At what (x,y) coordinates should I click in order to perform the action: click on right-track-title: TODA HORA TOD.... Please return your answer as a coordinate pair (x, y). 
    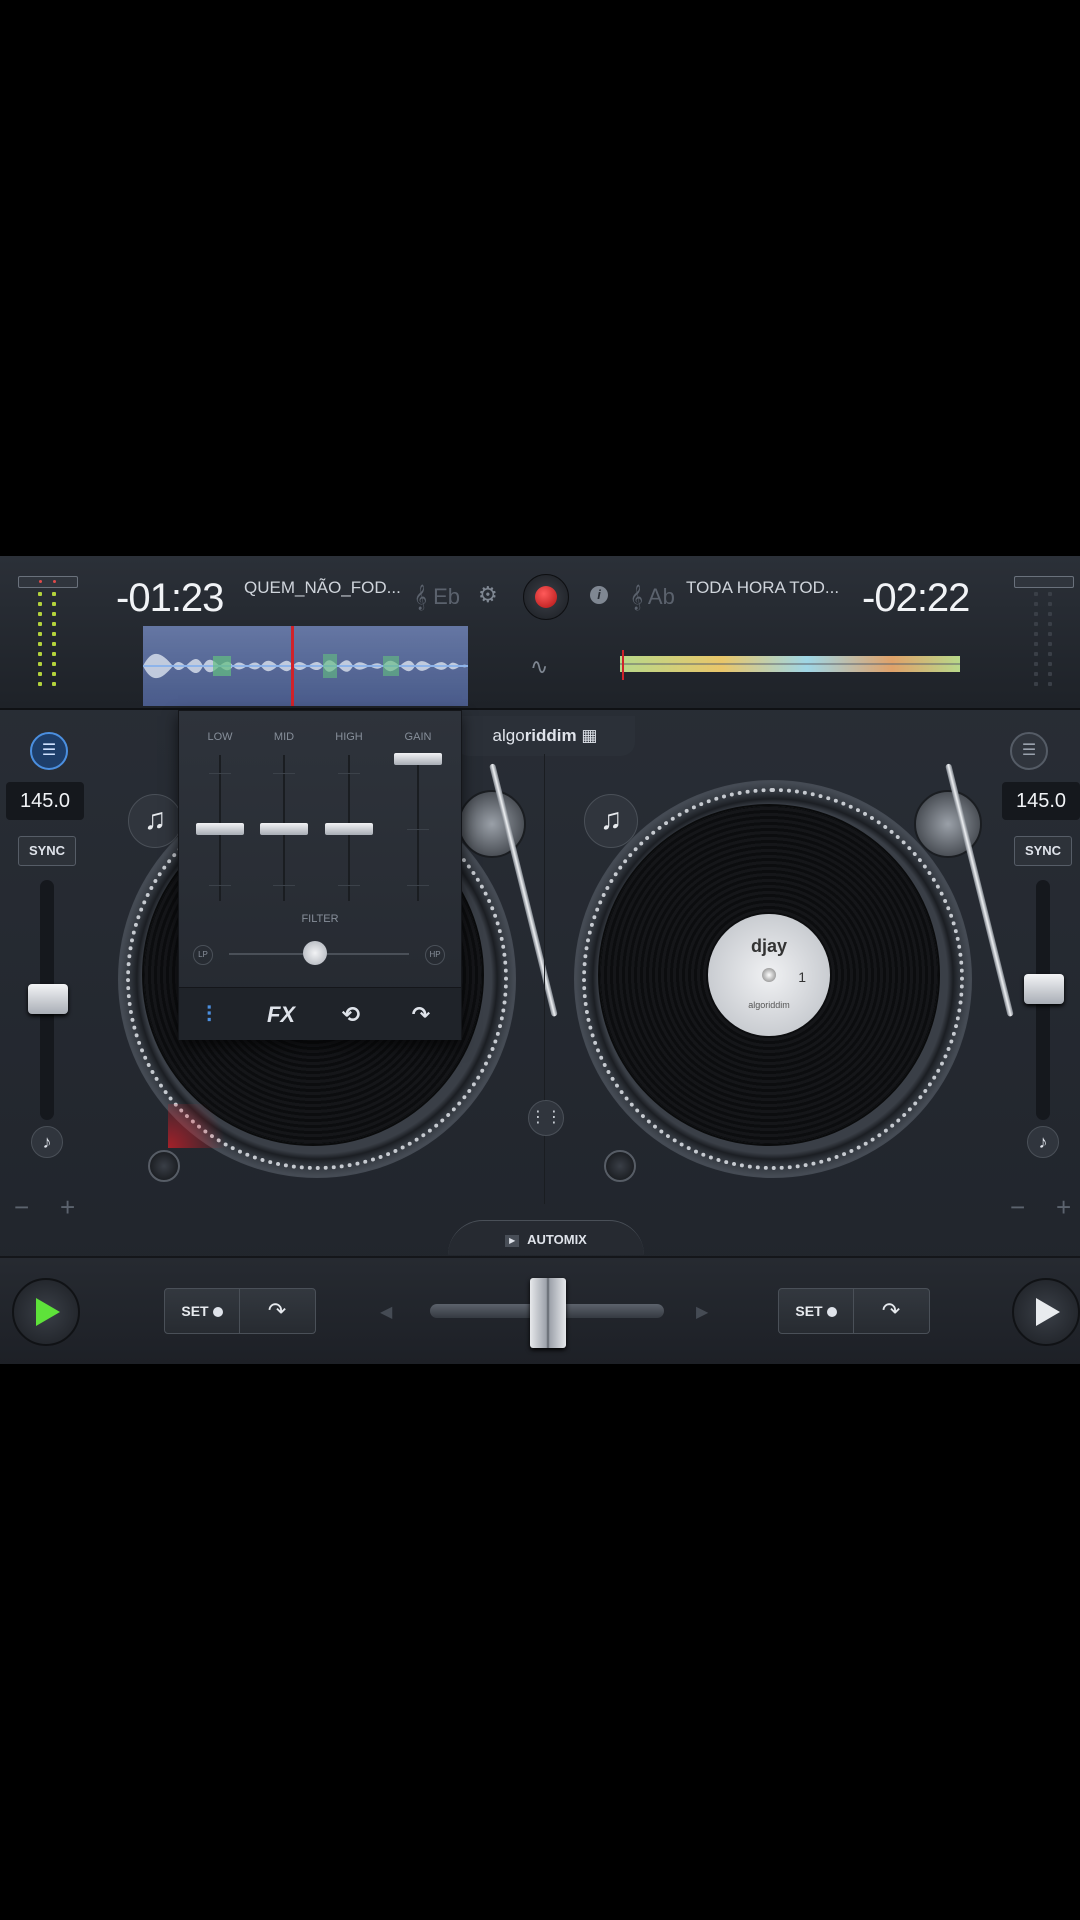
    Looking at the image, I should click on (762, 588).